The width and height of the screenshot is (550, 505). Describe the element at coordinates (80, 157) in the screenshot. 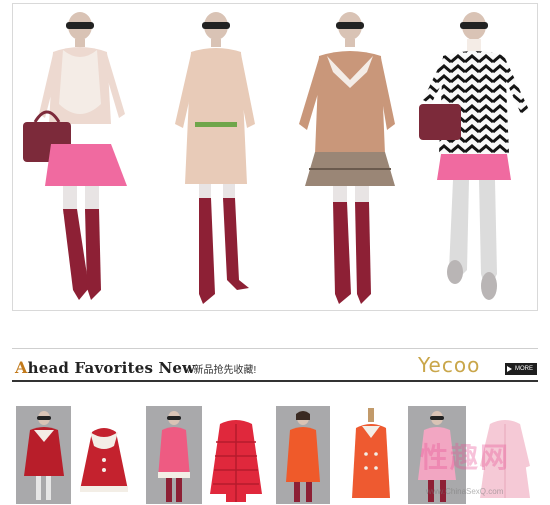

I see `model-pink-skirt-bag` at that location.